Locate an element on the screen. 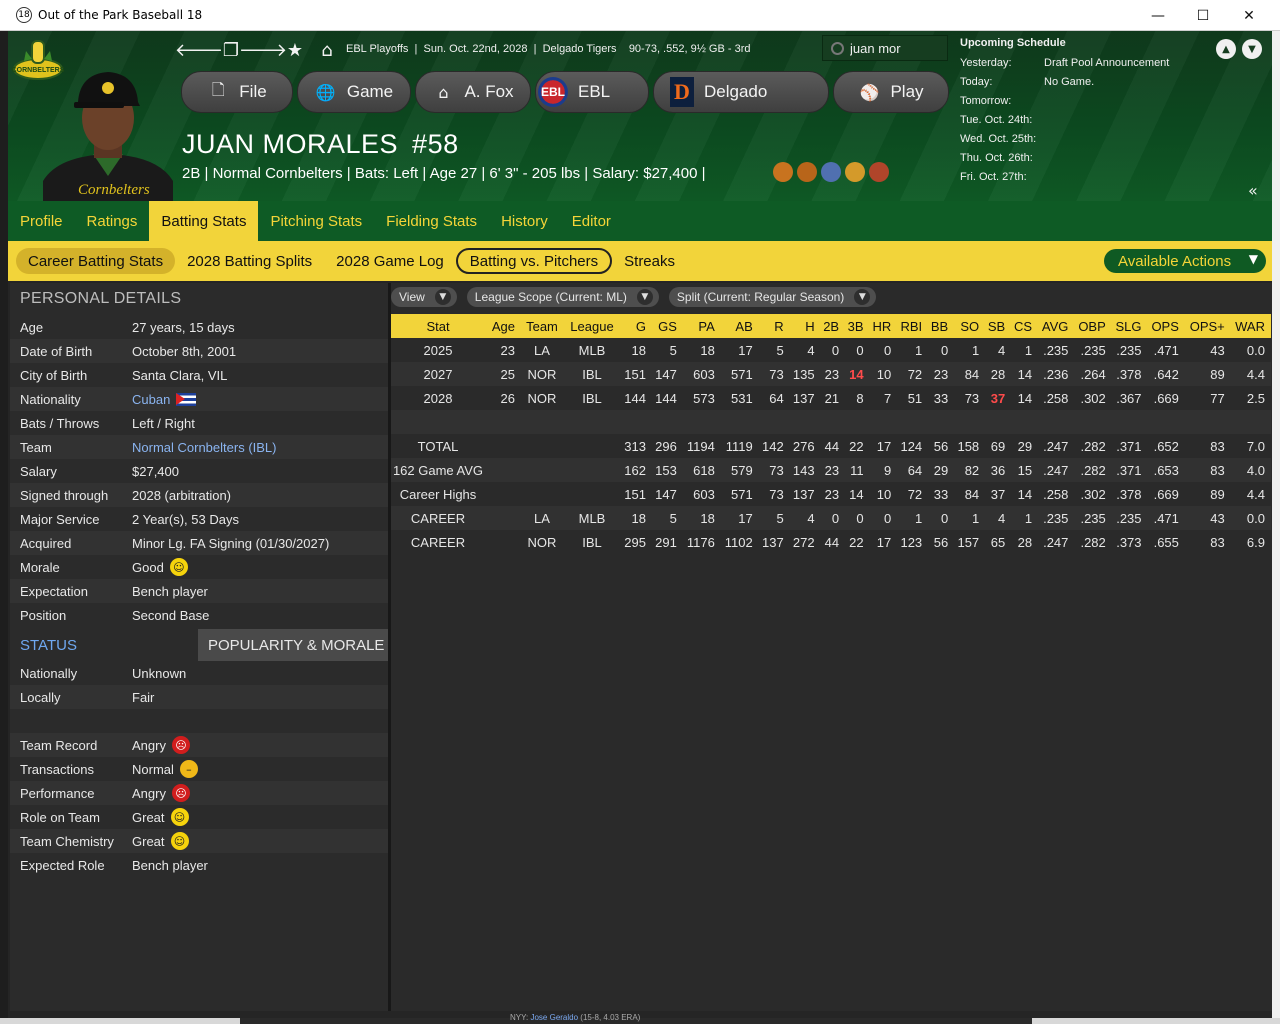  column-header: OBP is located at coordinates (1093, 326).